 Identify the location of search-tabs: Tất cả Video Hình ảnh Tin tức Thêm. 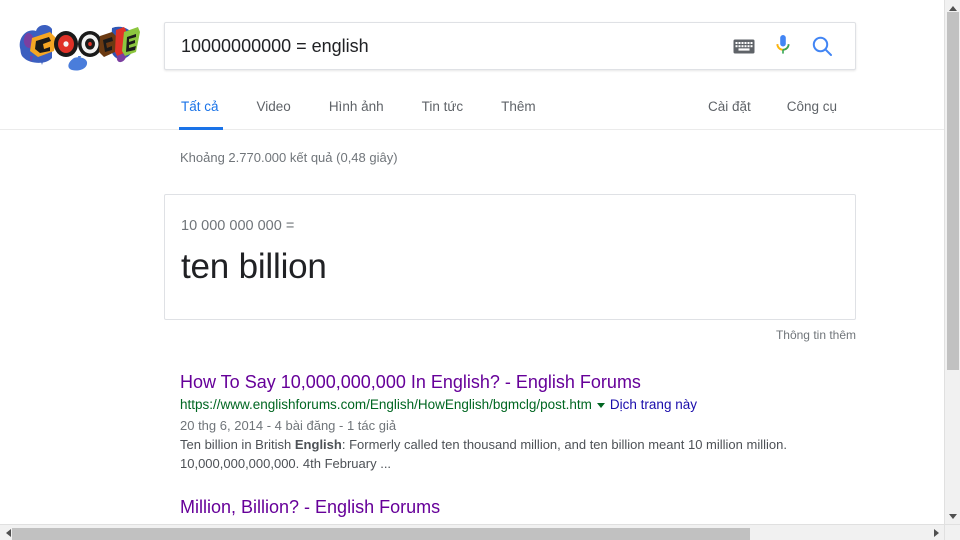
(359, 110).